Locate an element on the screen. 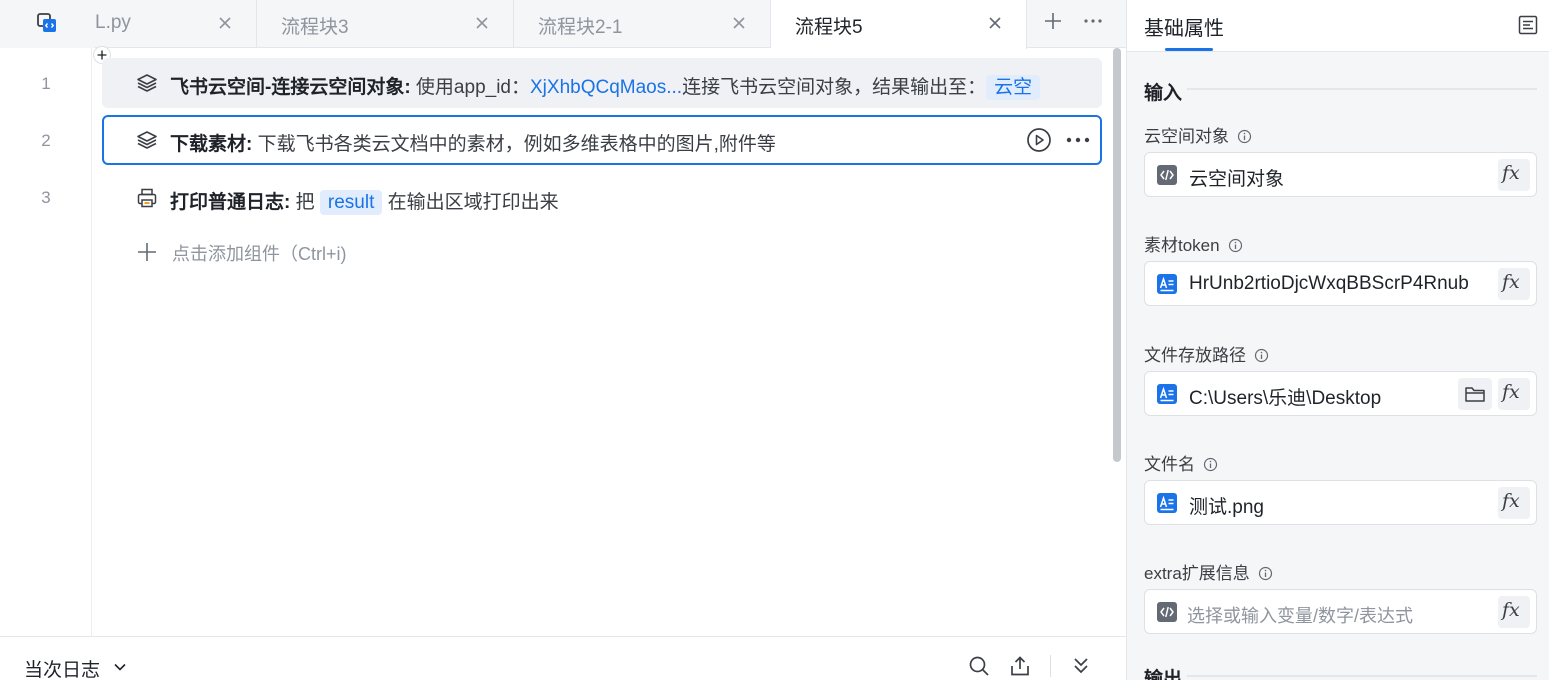  panel-title: 基础属性 is located at coordinates (1184, 26).